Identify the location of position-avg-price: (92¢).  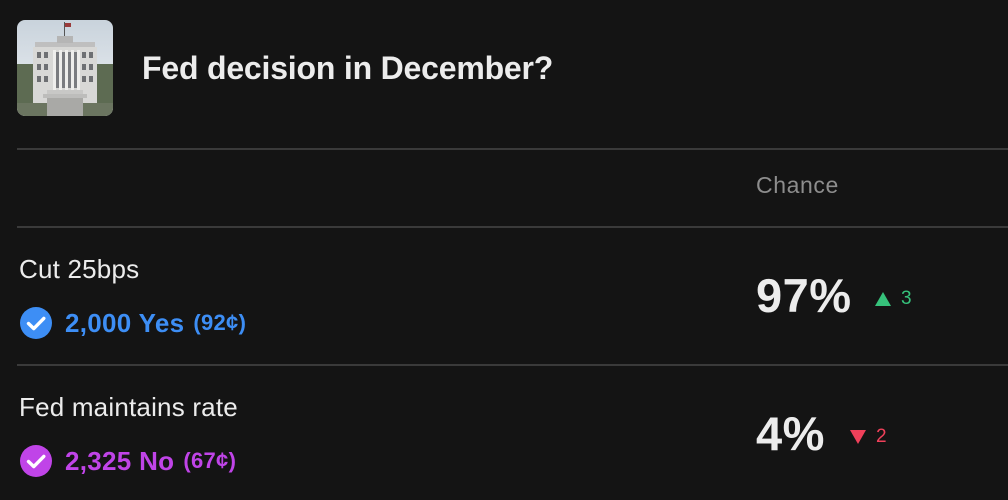
(220, 322).